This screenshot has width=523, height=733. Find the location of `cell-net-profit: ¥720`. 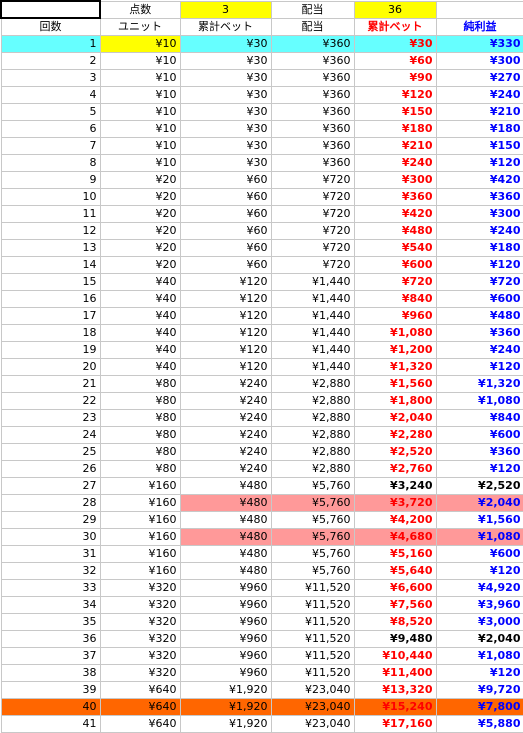

cell-net-profit: ¥720 is located at coordinates (479, 282).